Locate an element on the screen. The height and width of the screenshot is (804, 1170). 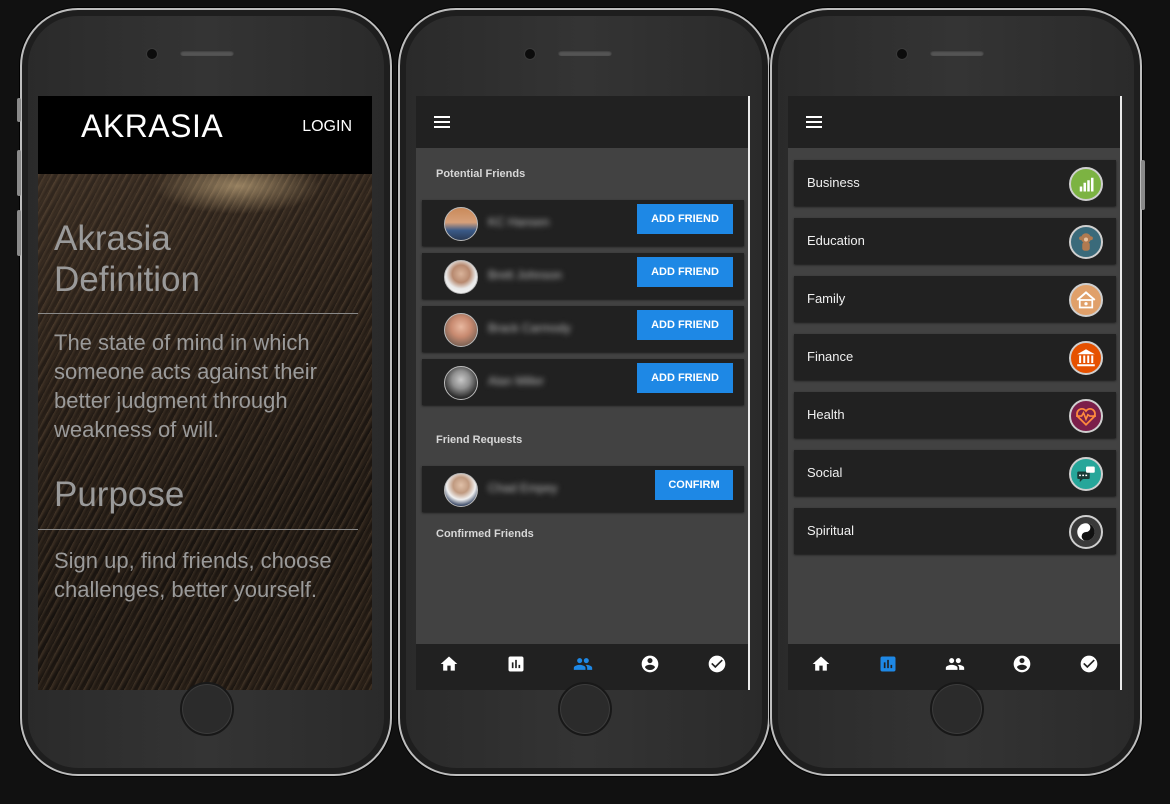
bar-chart-icon is located at coordinates (1086, 184).